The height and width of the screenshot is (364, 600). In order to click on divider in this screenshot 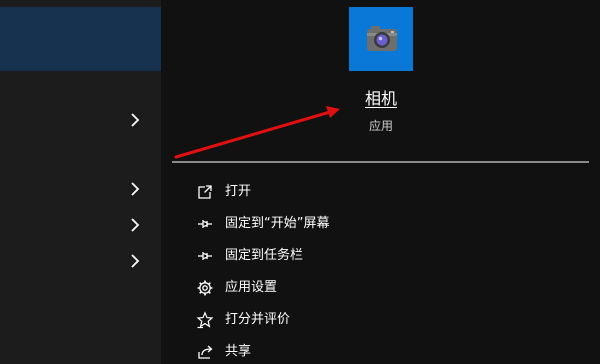, I will do `click(380, 162)`.